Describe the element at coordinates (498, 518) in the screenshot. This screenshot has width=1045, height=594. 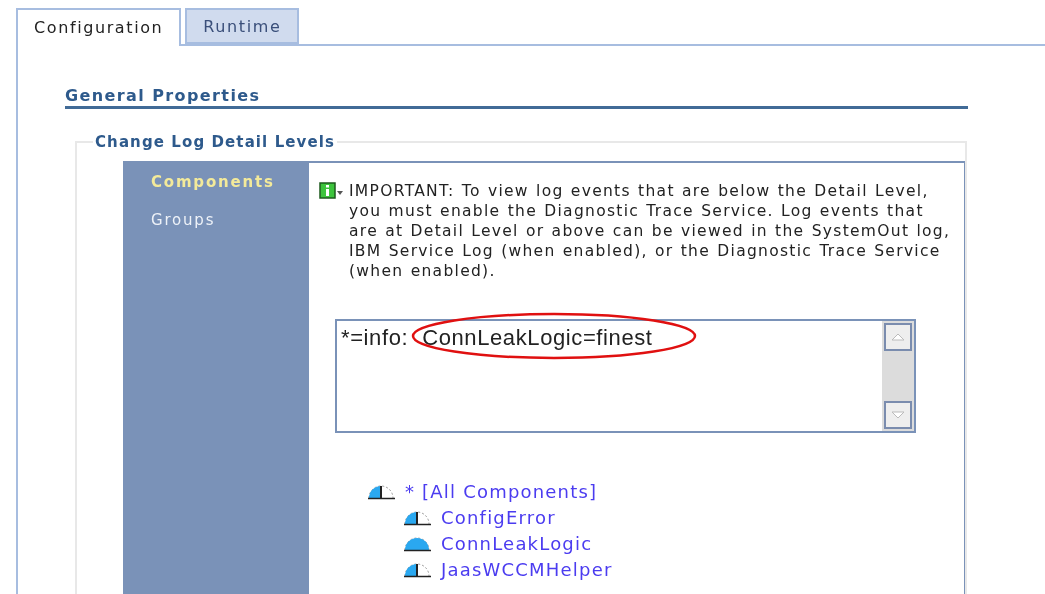
I see `component-link: ConfigError` at that location.